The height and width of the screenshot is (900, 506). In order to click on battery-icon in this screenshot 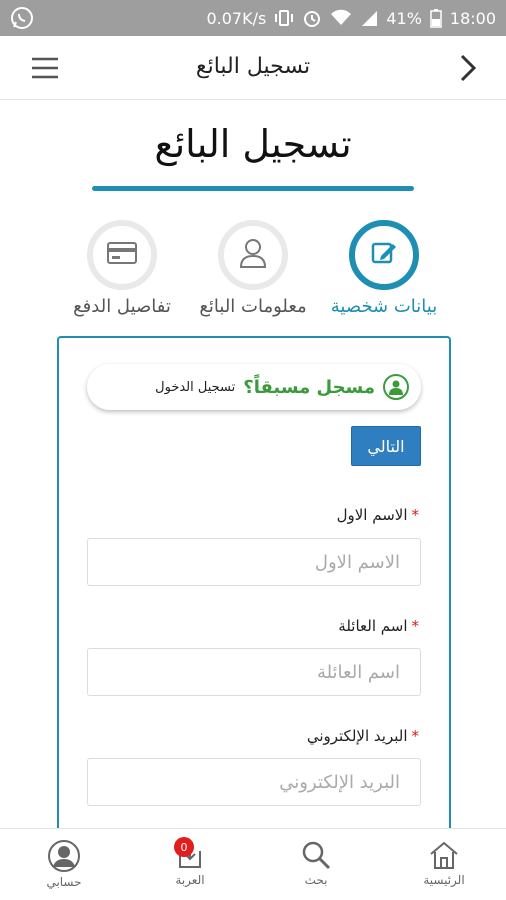, I will do `click(436, 18)`.